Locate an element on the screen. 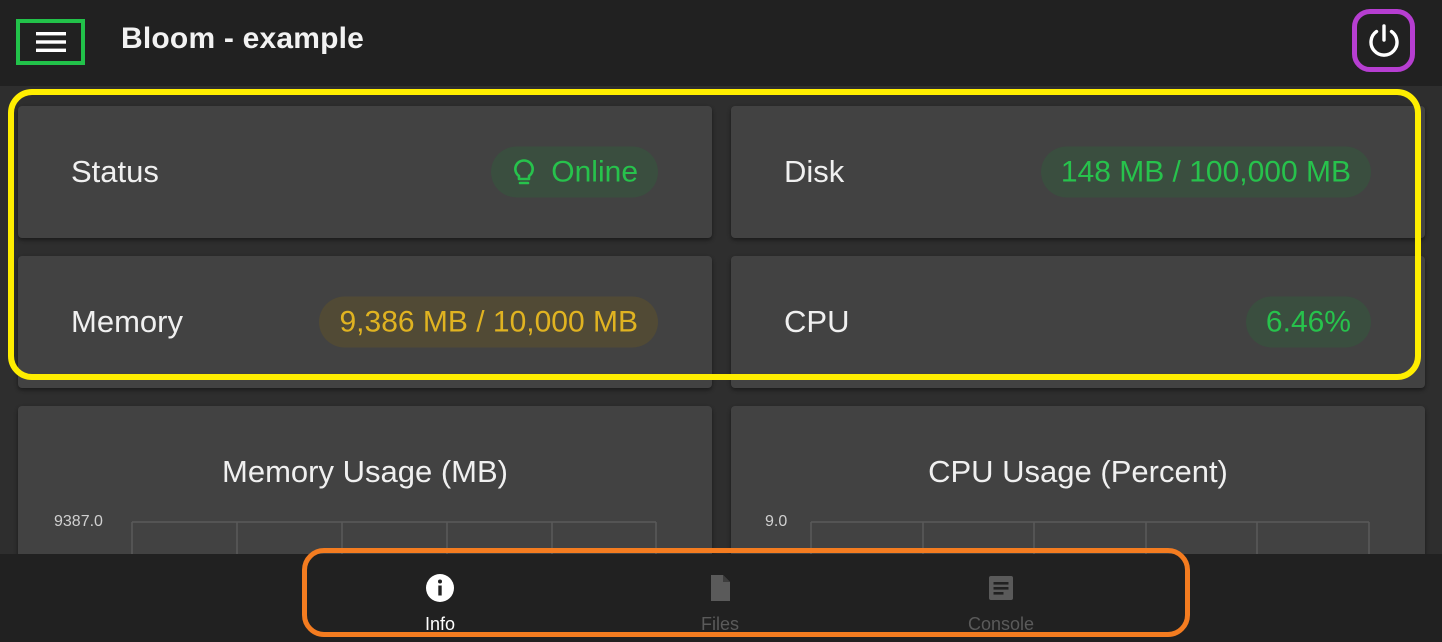  memory-card: Memory 9,386 MB / 10,000 MB is located at coordinates (365, 322).